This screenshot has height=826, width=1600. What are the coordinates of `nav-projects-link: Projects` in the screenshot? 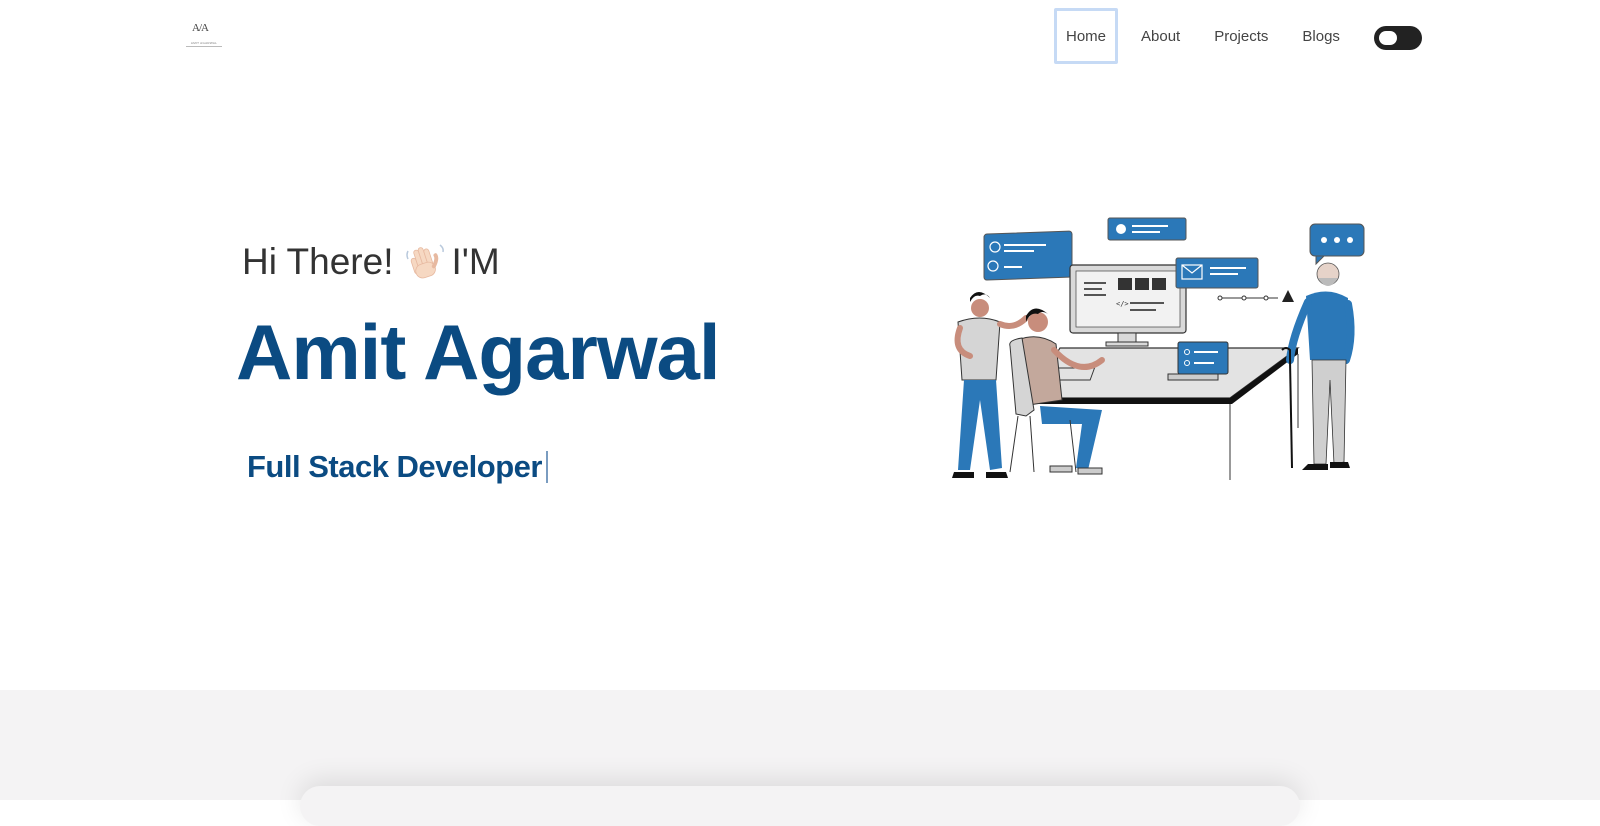 It's located at (1241, 36).